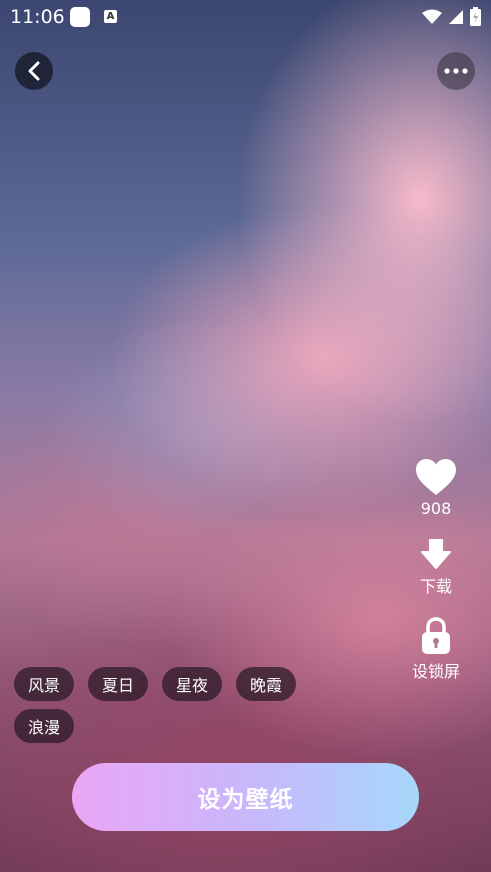 The height and width of the screenshot is (872, 491). Describe the element at coordinates (44, 684) in the screenshot. I see `tag-chip: 风景` at that location.